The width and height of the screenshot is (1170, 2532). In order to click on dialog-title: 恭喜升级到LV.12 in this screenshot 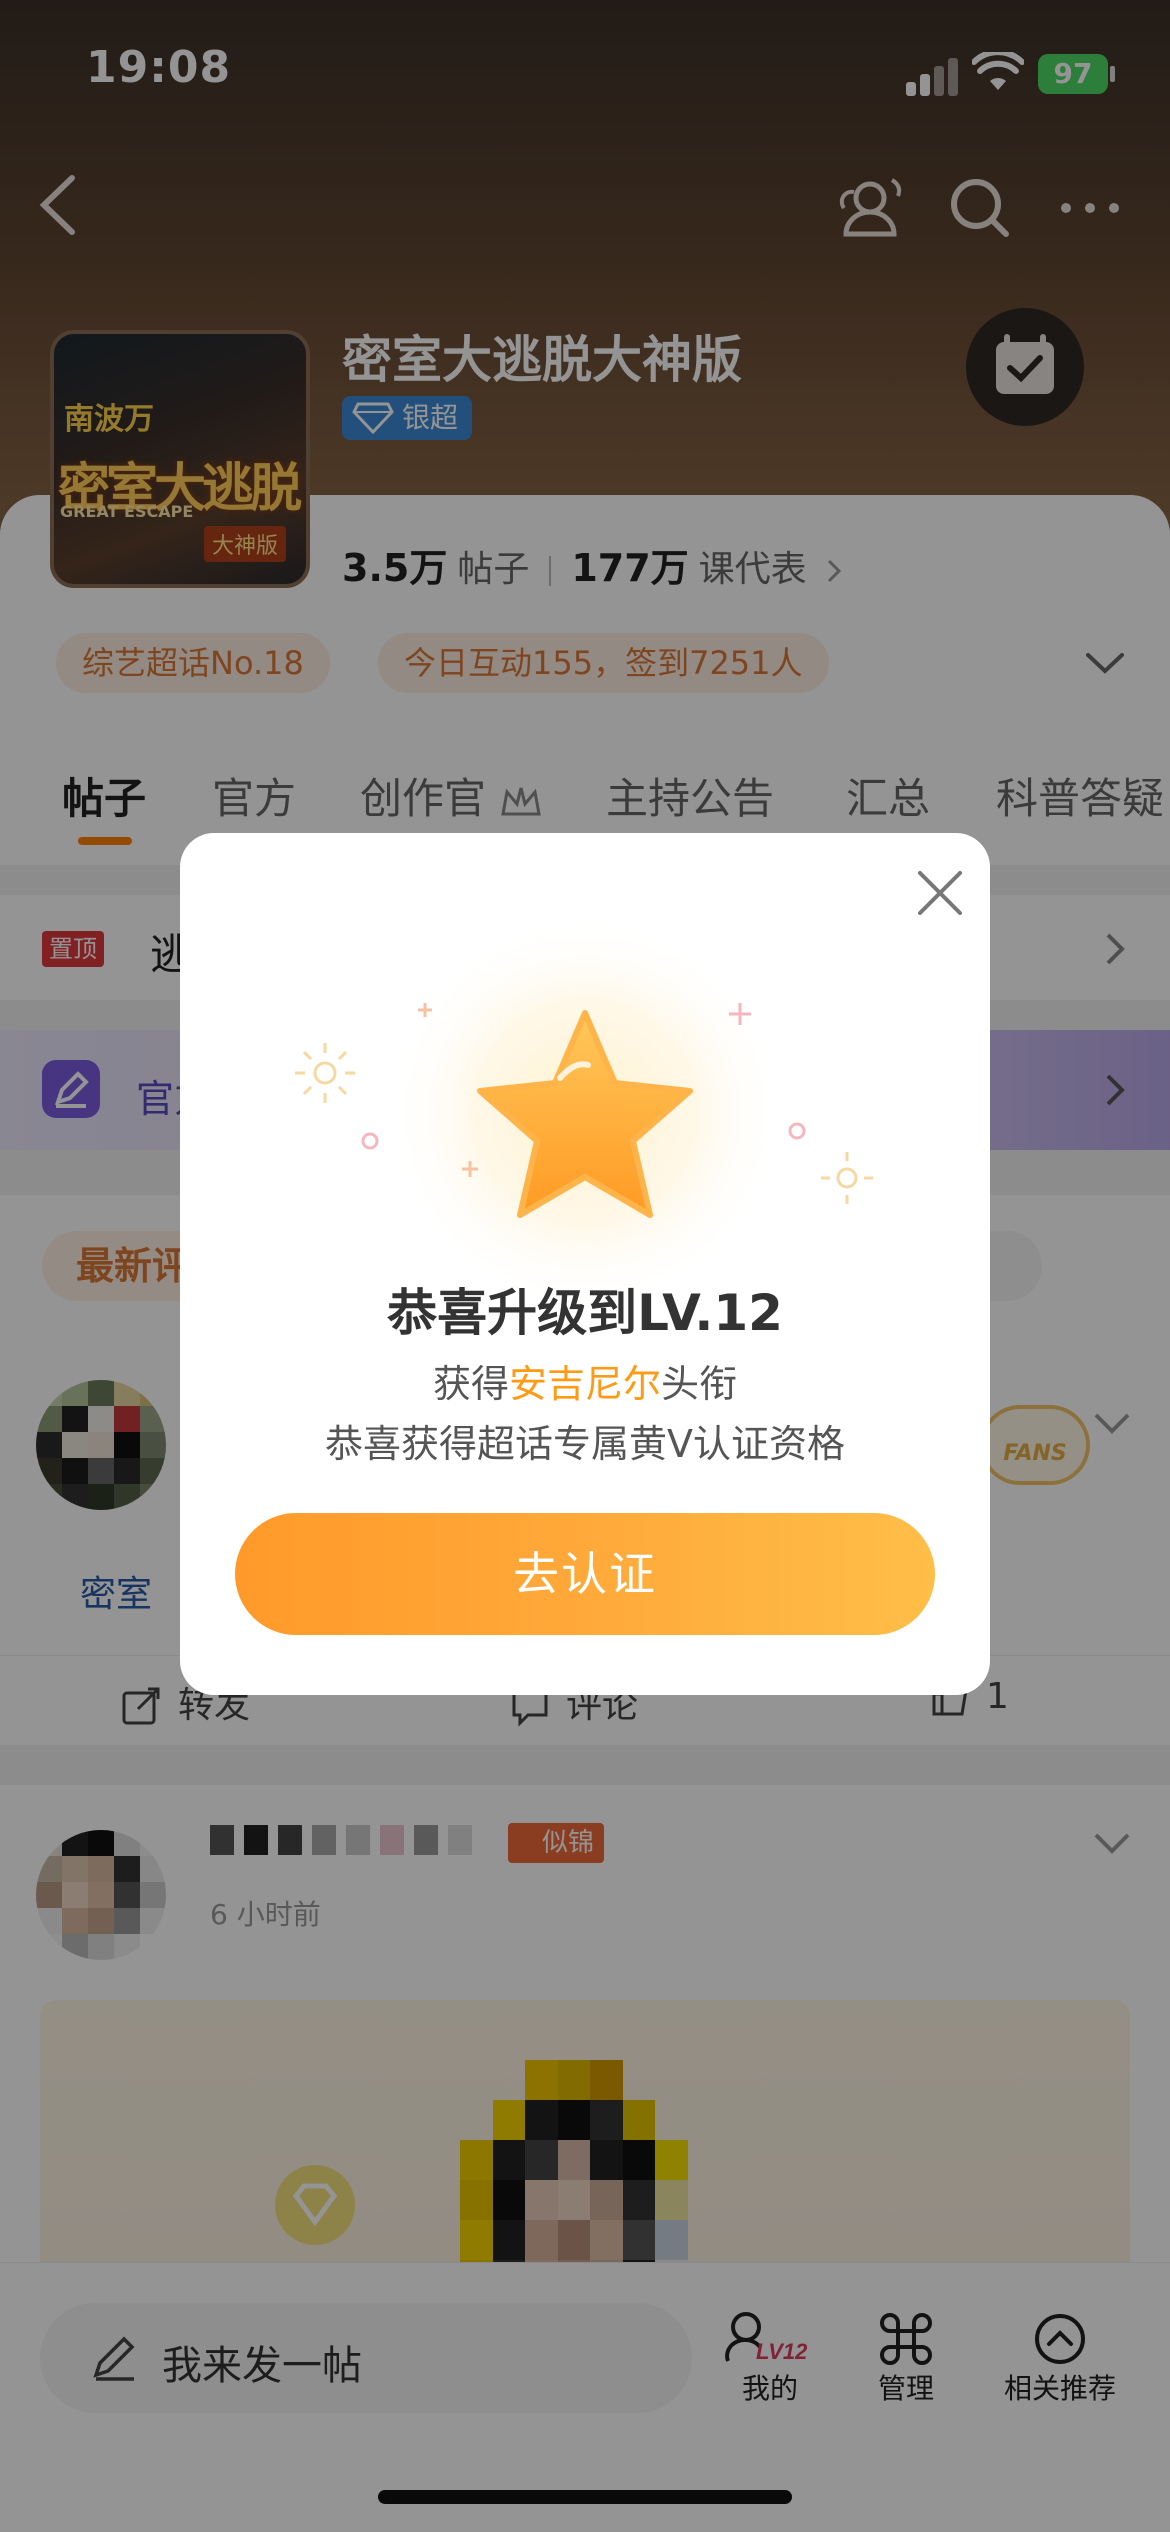, I will do `click(585, 1313)`.